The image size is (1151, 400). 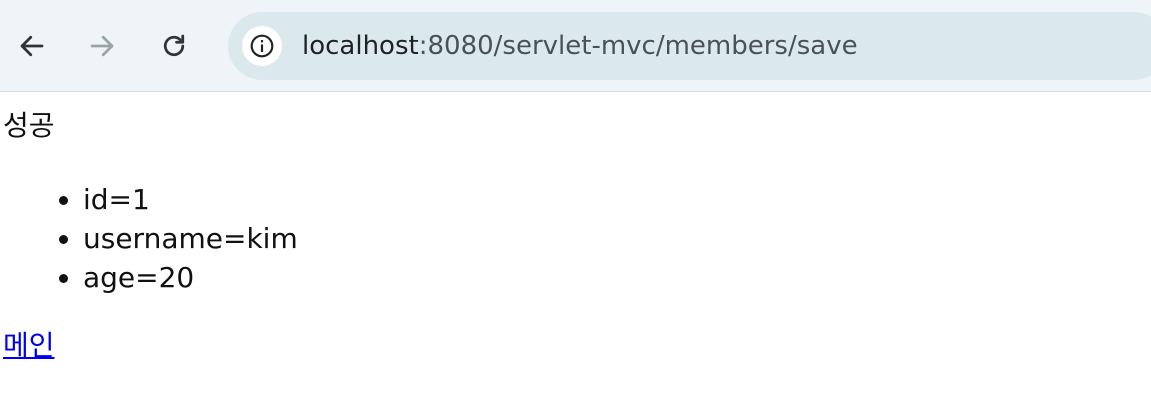 I want to click on reload-icon, so click(x=174, y=45).